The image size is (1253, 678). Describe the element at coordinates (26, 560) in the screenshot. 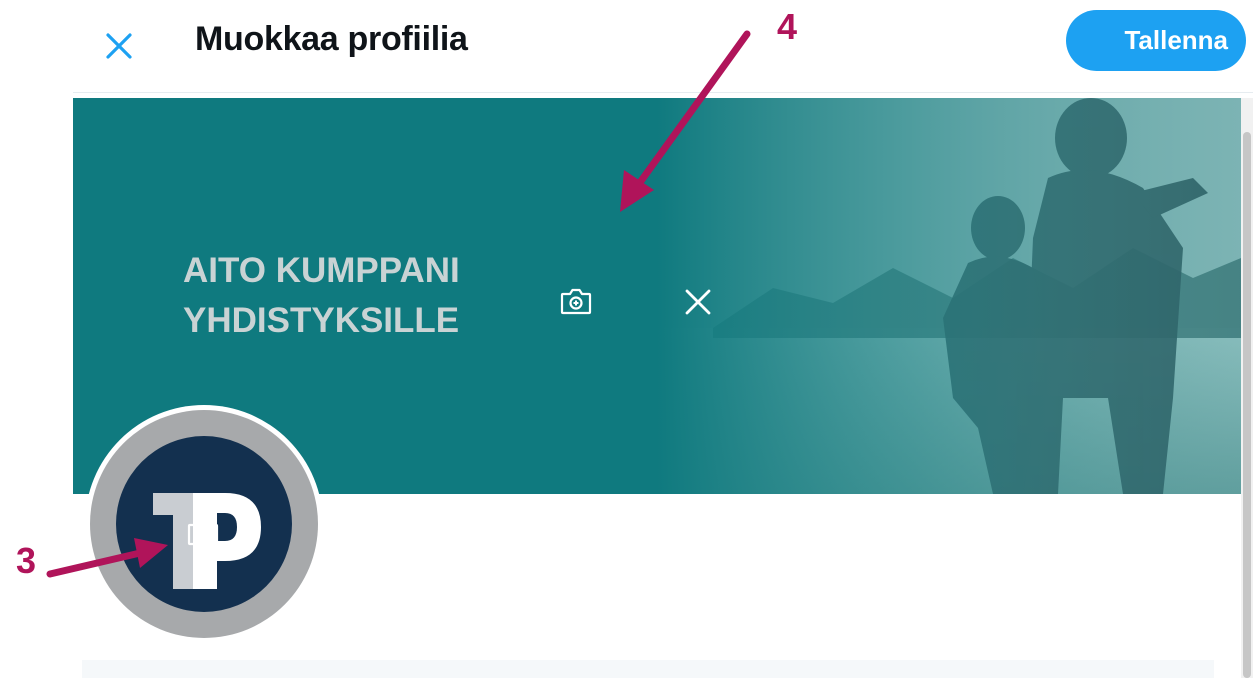

I see `annotation-label-3: 3` at that location.